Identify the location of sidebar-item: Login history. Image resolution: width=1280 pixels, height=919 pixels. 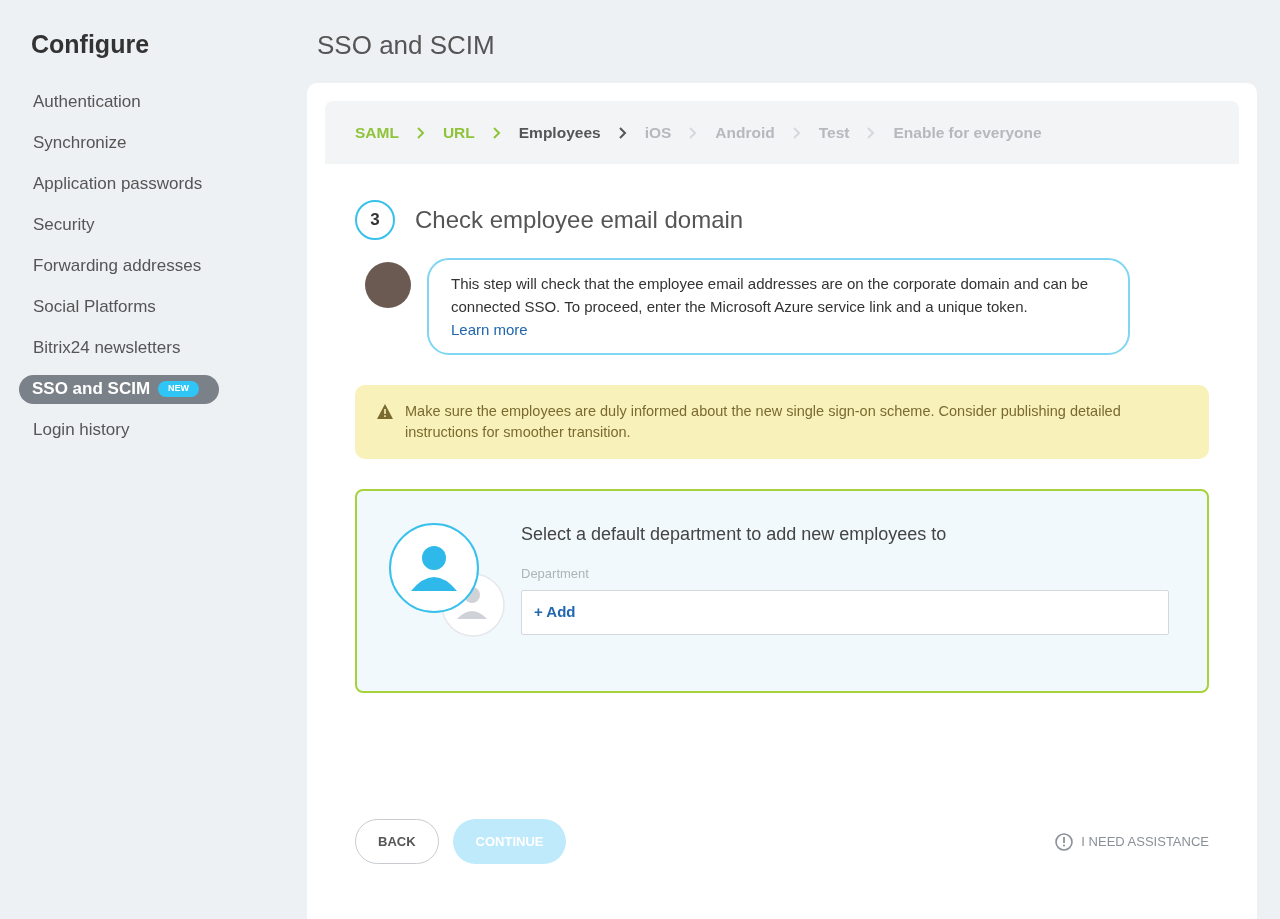
(74, 430).